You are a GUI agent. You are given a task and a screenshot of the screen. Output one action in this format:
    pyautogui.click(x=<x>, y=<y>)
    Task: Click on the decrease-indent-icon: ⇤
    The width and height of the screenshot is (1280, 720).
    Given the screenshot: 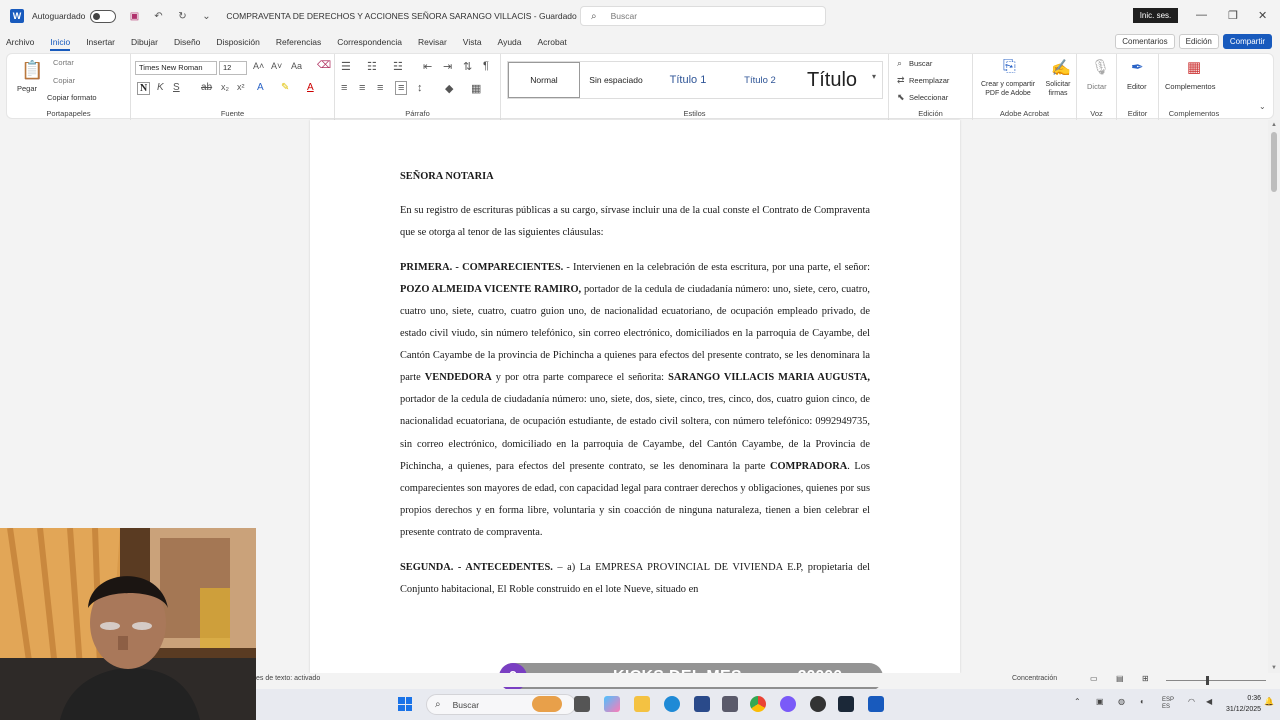 What is the action you would take?
    pyautogui.click(x=427, y=66)
    